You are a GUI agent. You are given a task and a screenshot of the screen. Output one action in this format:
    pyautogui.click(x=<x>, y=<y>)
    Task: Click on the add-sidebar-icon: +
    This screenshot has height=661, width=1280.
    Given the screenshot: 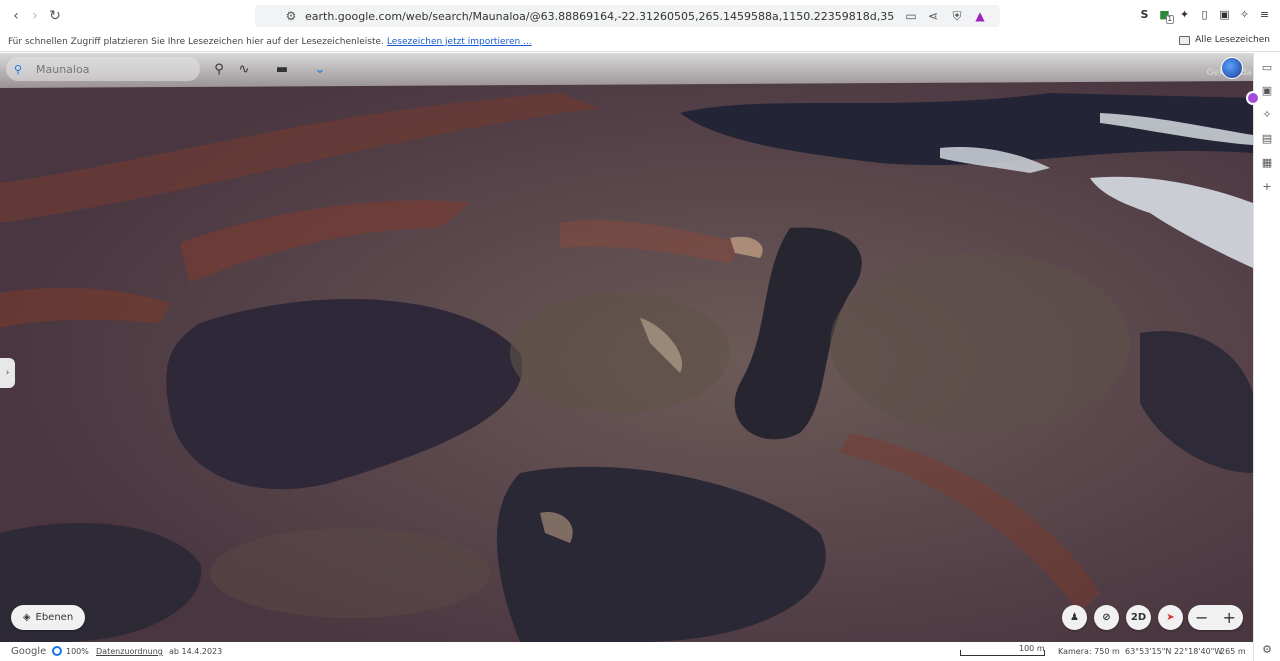 What is the action you would take?
    pyautogui.click(x=1267, y=186)
    